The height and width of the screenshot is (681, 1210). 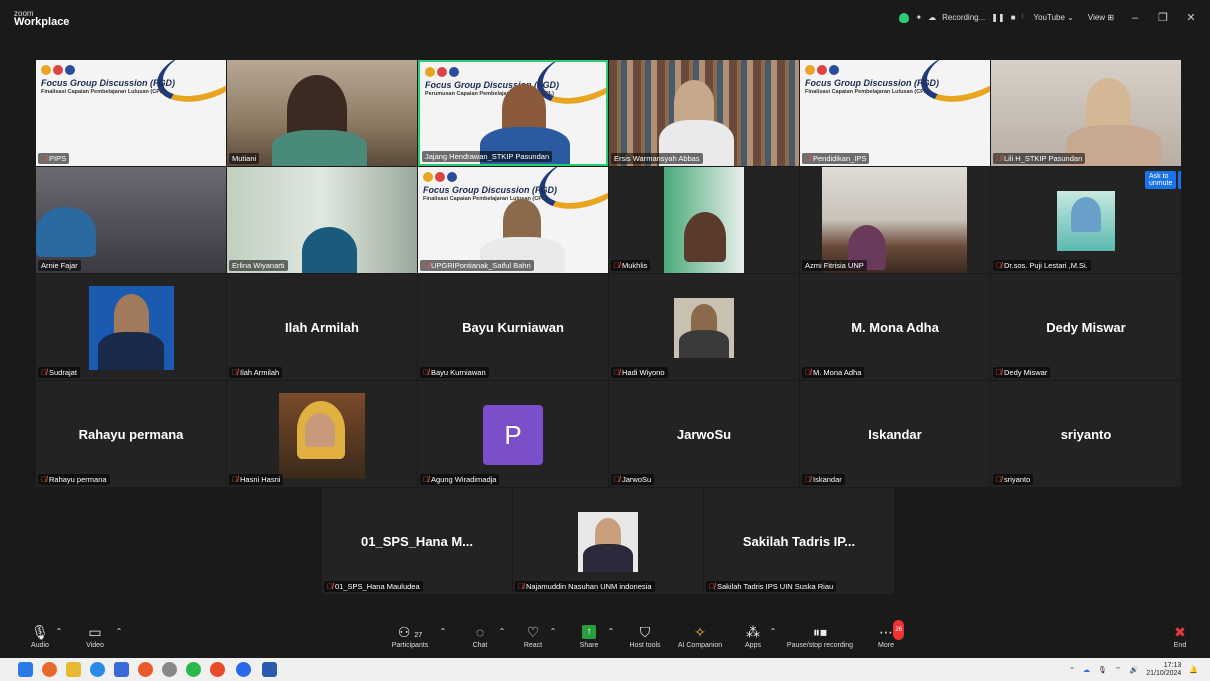 What do you see at coordinates (59, 632) in the screenshot?
I see `audio-options-chevron-icon: ⌃` at bounding box center [59, 632].